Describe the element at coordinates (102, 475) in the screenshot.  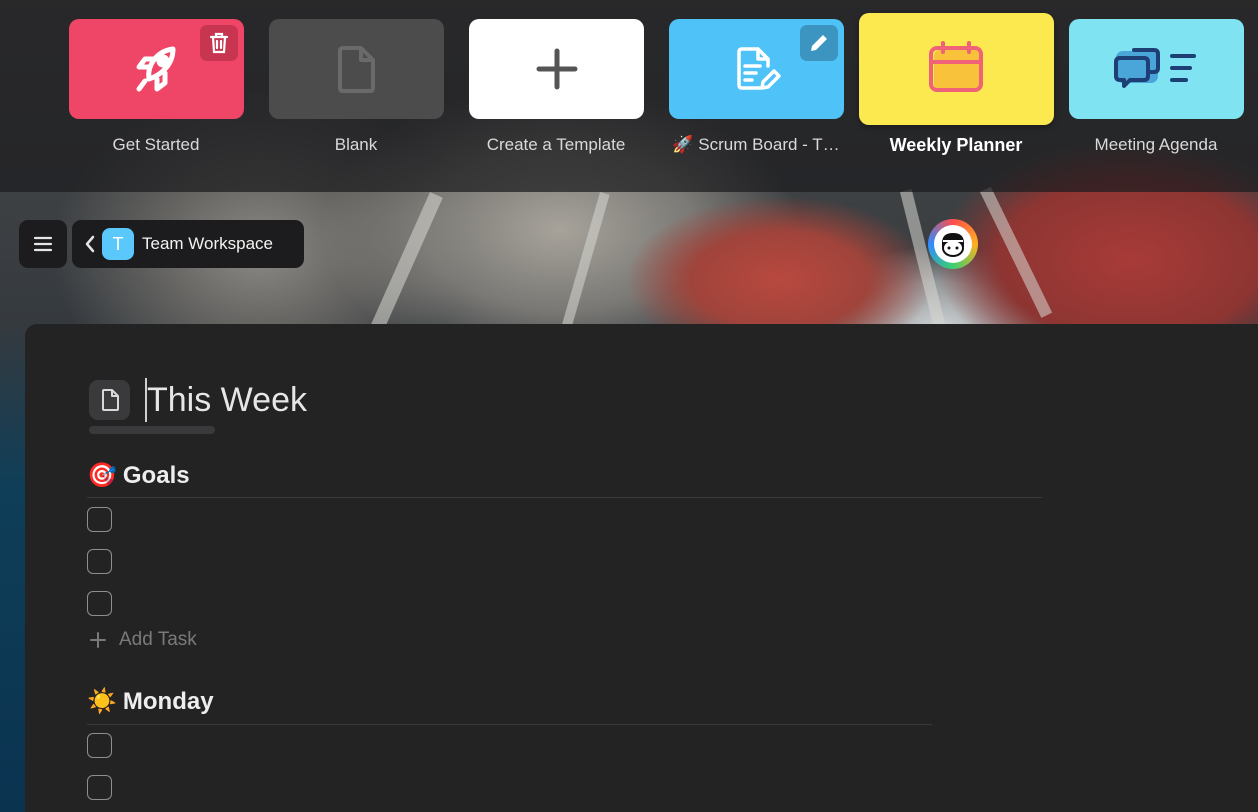
I see `section-emoji: 🎯` at that location.